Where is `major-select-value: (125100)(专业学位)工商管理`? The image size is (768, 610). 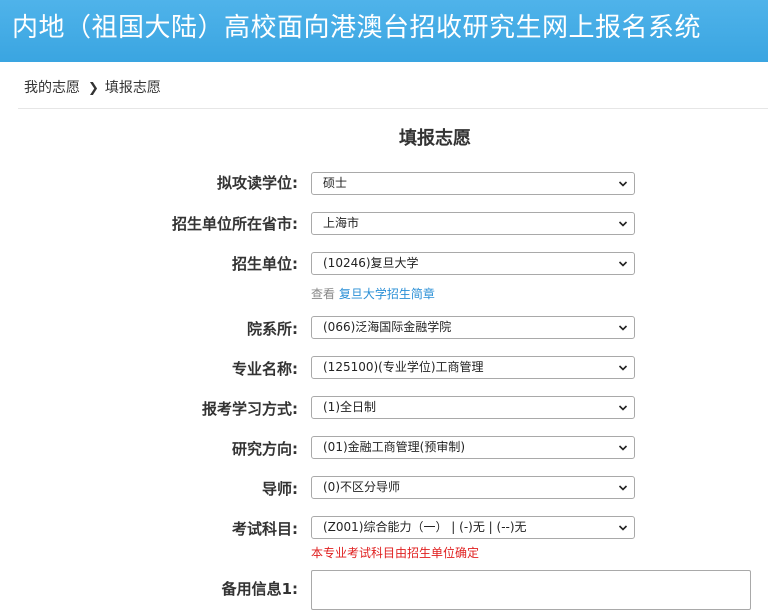 major-select-value: (125100)(专业学位)工商管理 is located at coordinates (403, 367).